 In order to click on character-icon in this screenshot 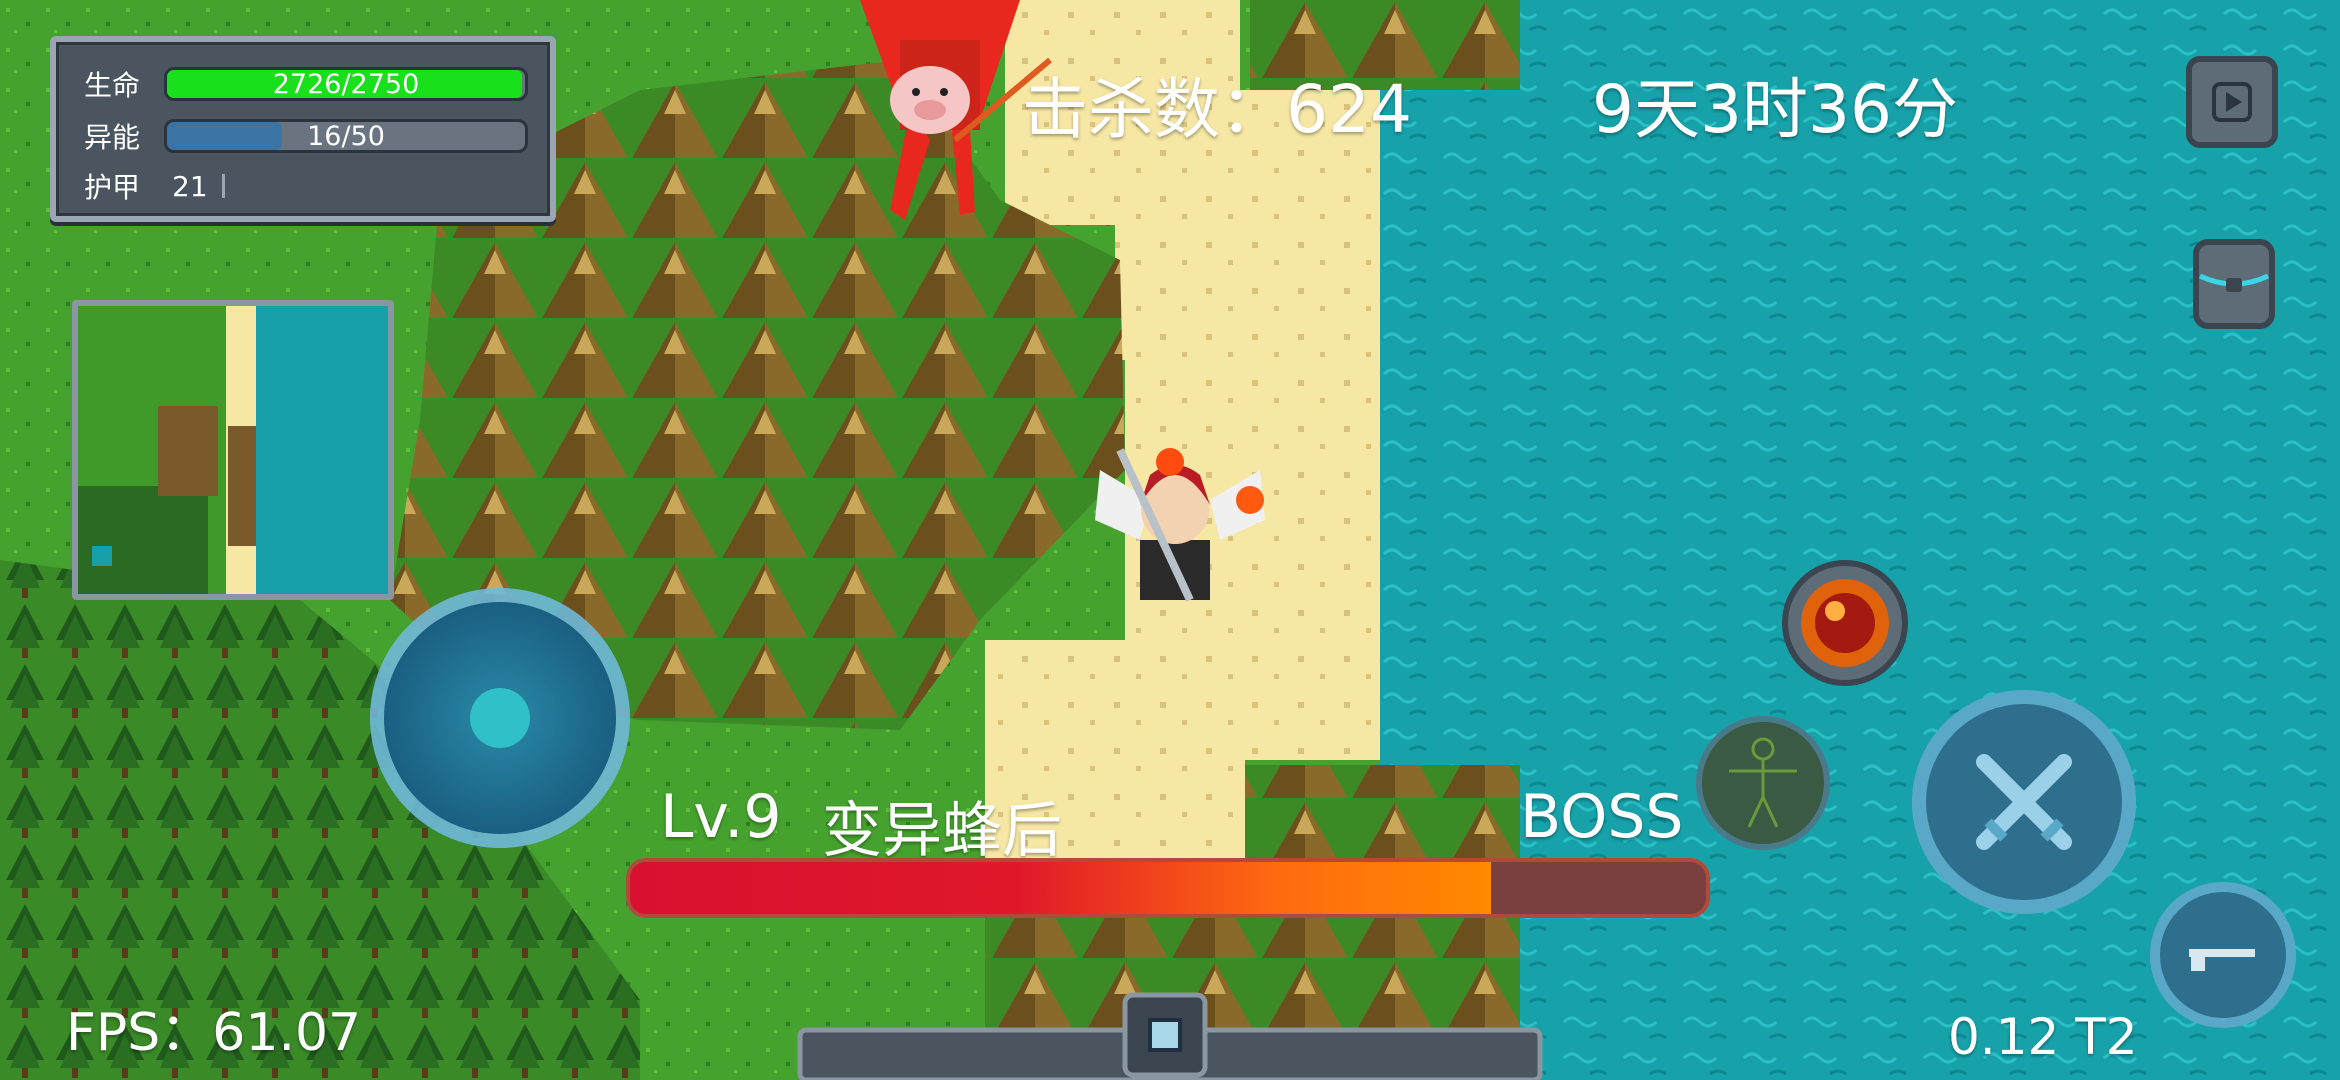, I will do `click(1763, 782)`.